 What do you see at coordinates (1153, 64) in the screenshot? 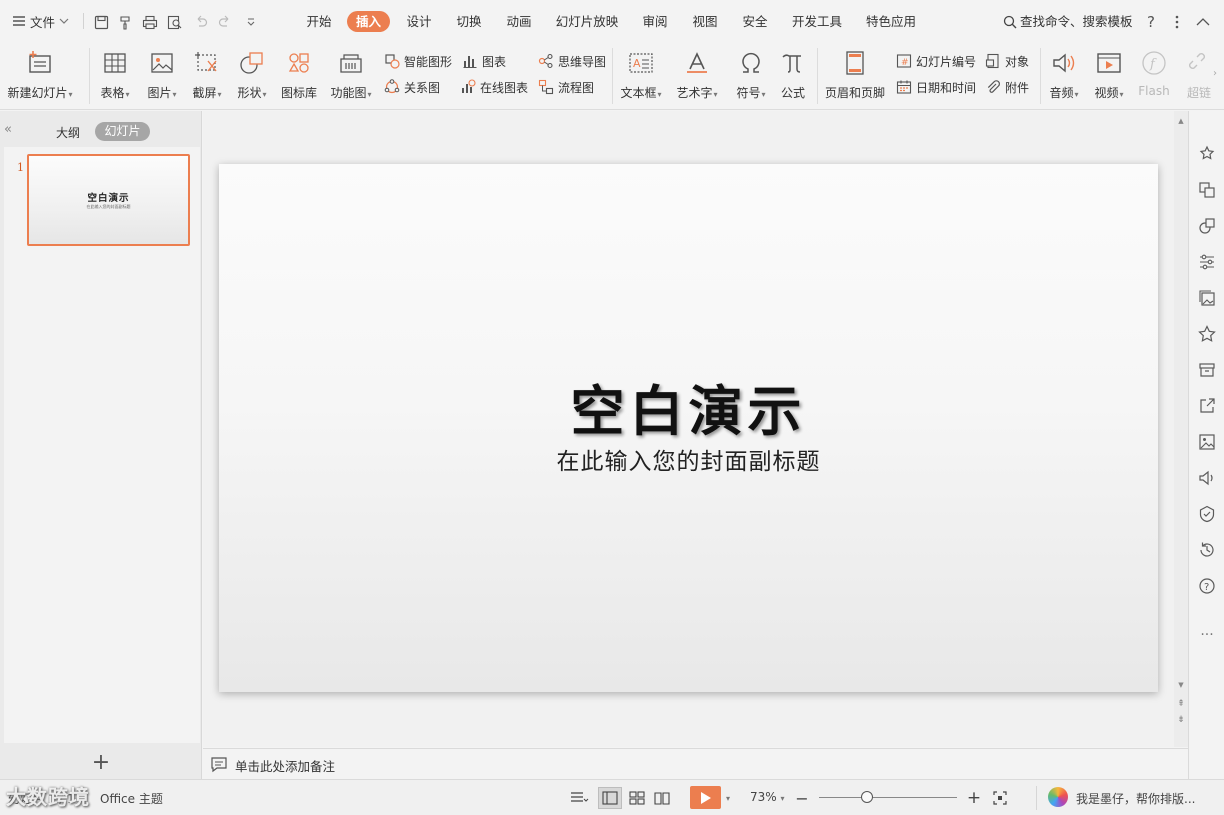
I see `svg-text: f` at bounding box center [1153, 64].